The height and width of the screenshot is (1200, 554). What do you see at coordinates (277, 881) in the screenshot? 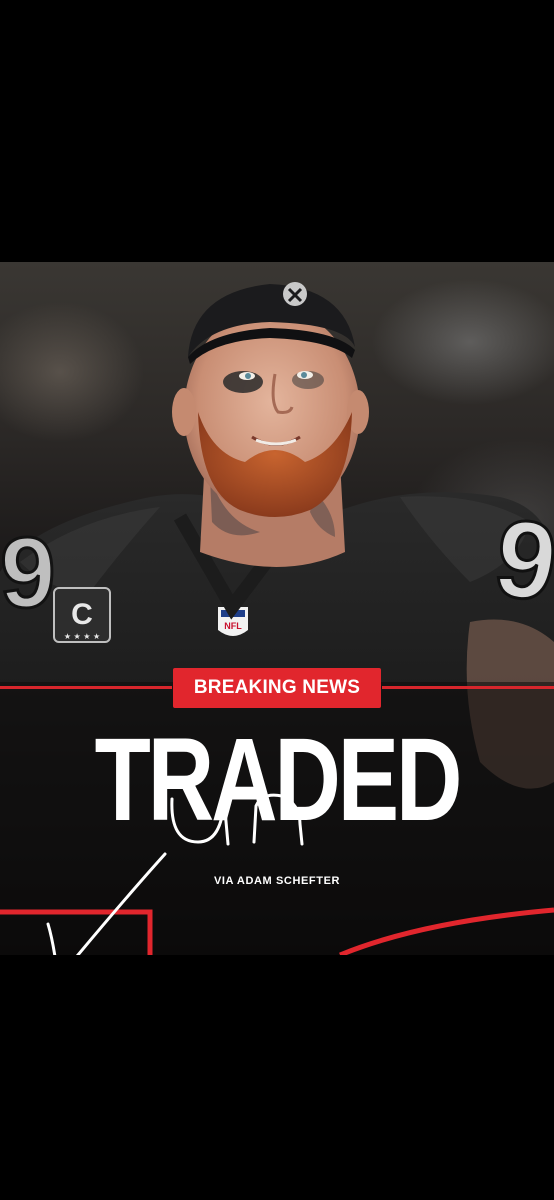
I see `source-credit: VIA ADAM SCHEFTER` at bounding box center [277, 881].